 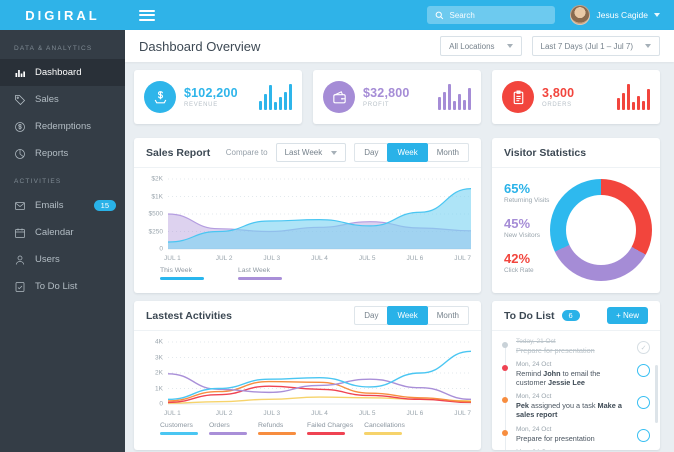 I want to click on sidebar-item-label: Calendar, so click(x=54, y=232).